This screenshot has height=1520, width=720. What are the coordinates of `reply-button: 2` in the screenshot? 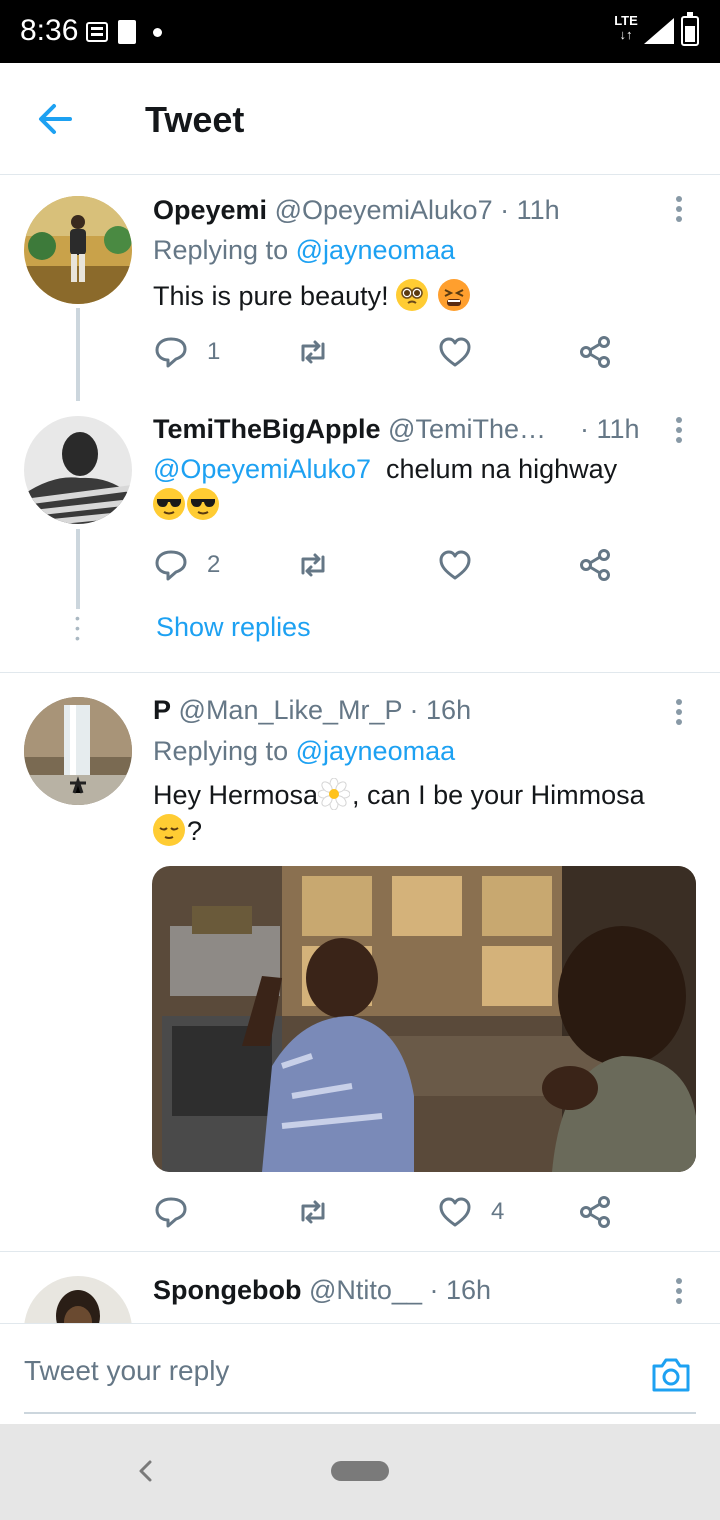 It's located at (186, 565).